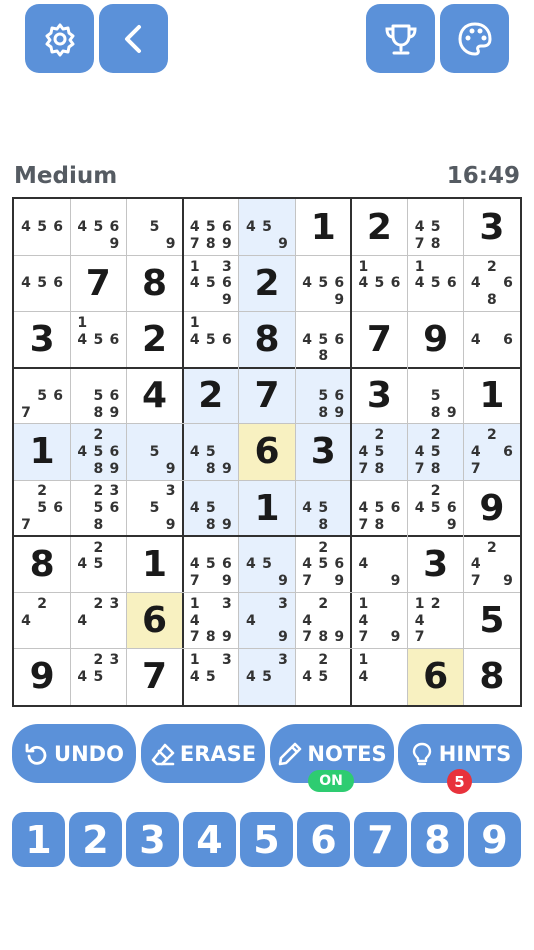 The height and width of the screenshot is (950, 534). I want to click on cell-r8c5: 3 4 9, so click(267, 620).